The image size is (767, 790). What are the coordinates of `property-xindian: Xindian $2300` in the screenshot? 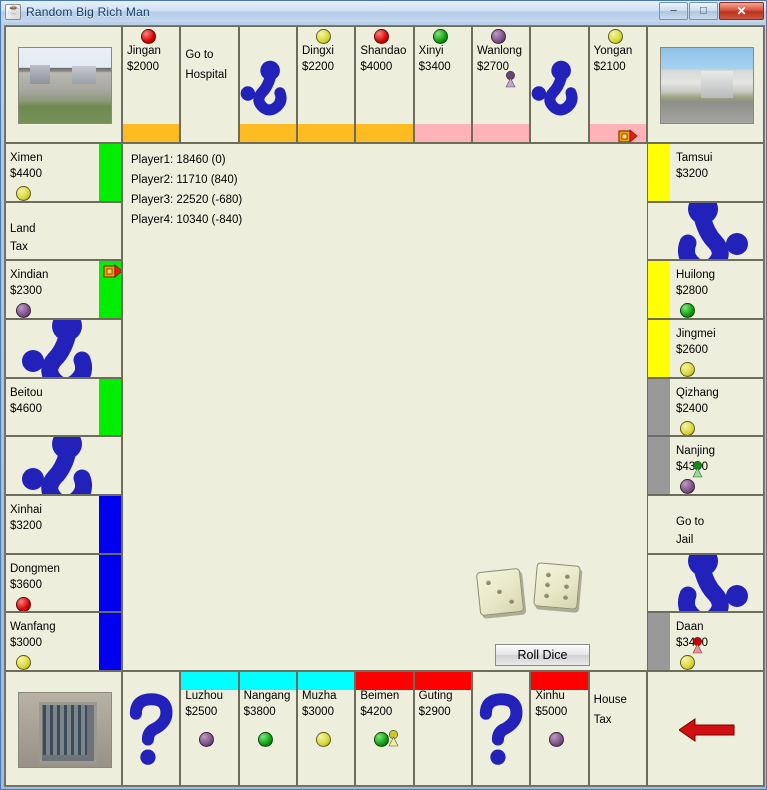 It's located at (63, 289).